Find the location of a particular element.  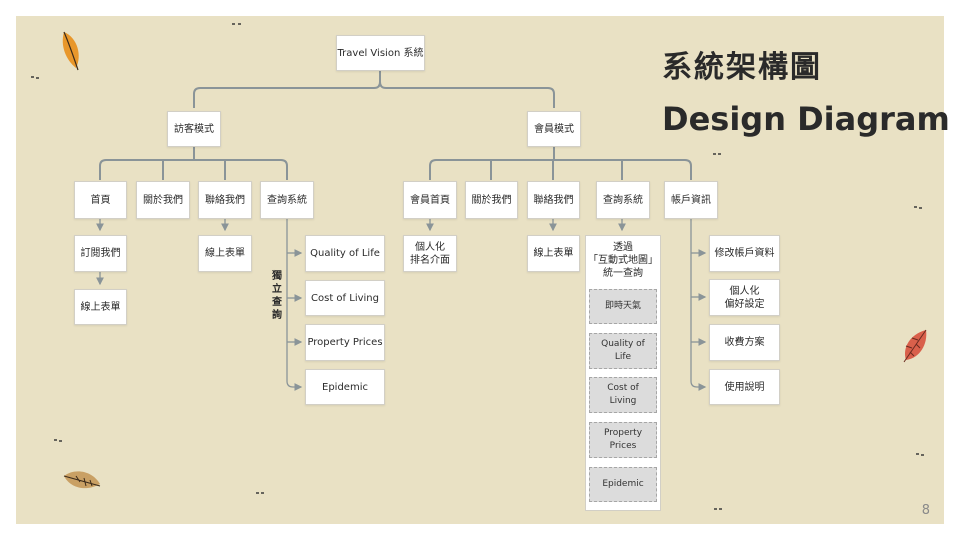

page-number: 8 is located at coordinates (925, 510).